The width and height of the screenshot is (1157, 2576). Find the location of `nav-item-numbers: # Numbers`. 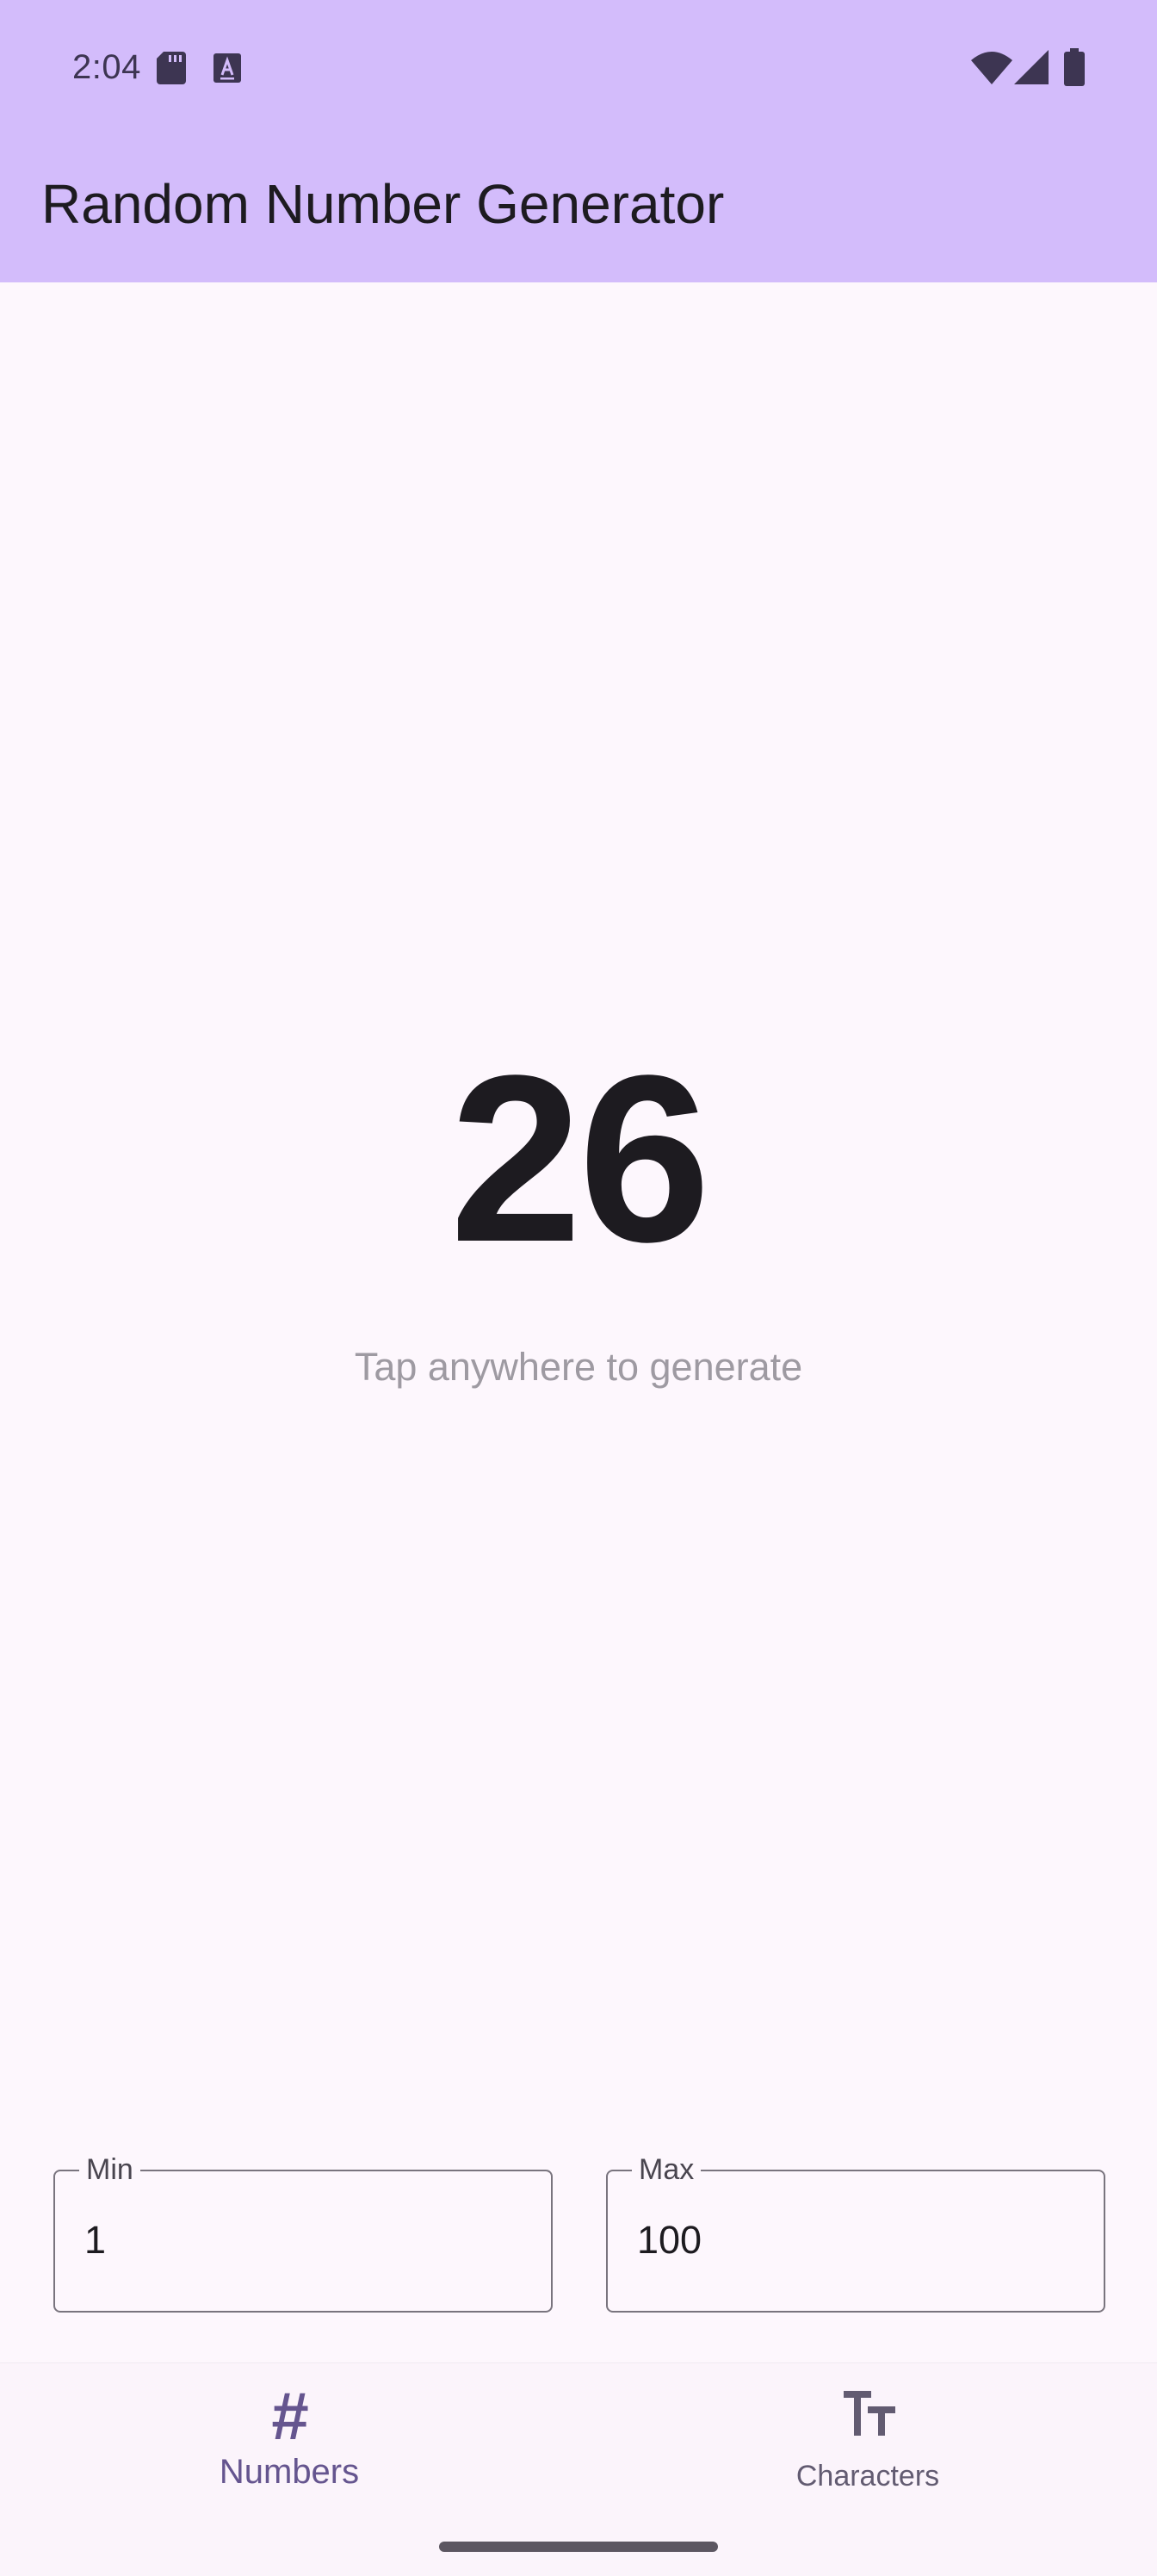

nav-item-numbers: # Numbers is located at coordinates (289, 2450).